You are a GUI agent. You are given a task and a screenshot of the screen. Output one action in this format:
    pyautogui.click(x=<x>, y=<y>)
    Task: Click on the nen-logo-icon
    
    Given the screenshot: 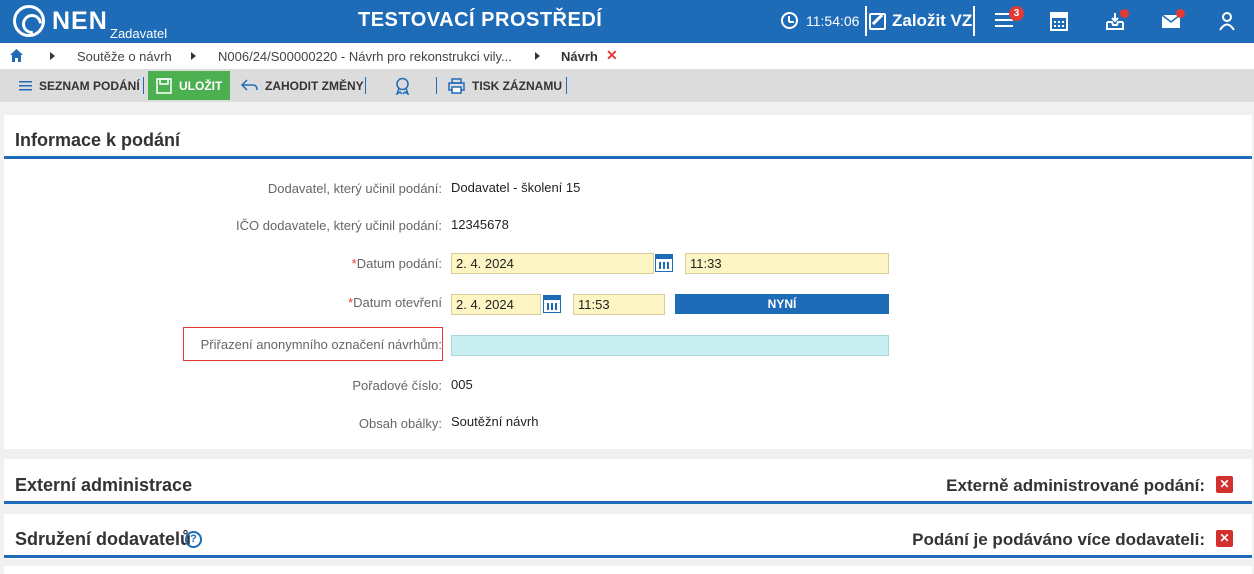 What is the action you would take?
    pyautogui.click(x=29, y=21)
    